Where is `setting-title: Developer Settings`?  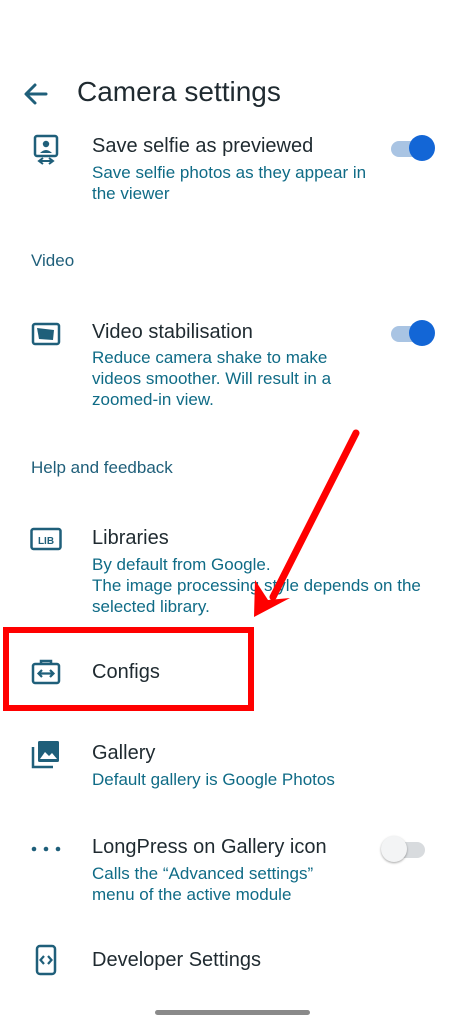
setting-title: Developer Settings is located at coordinates (176, 960).